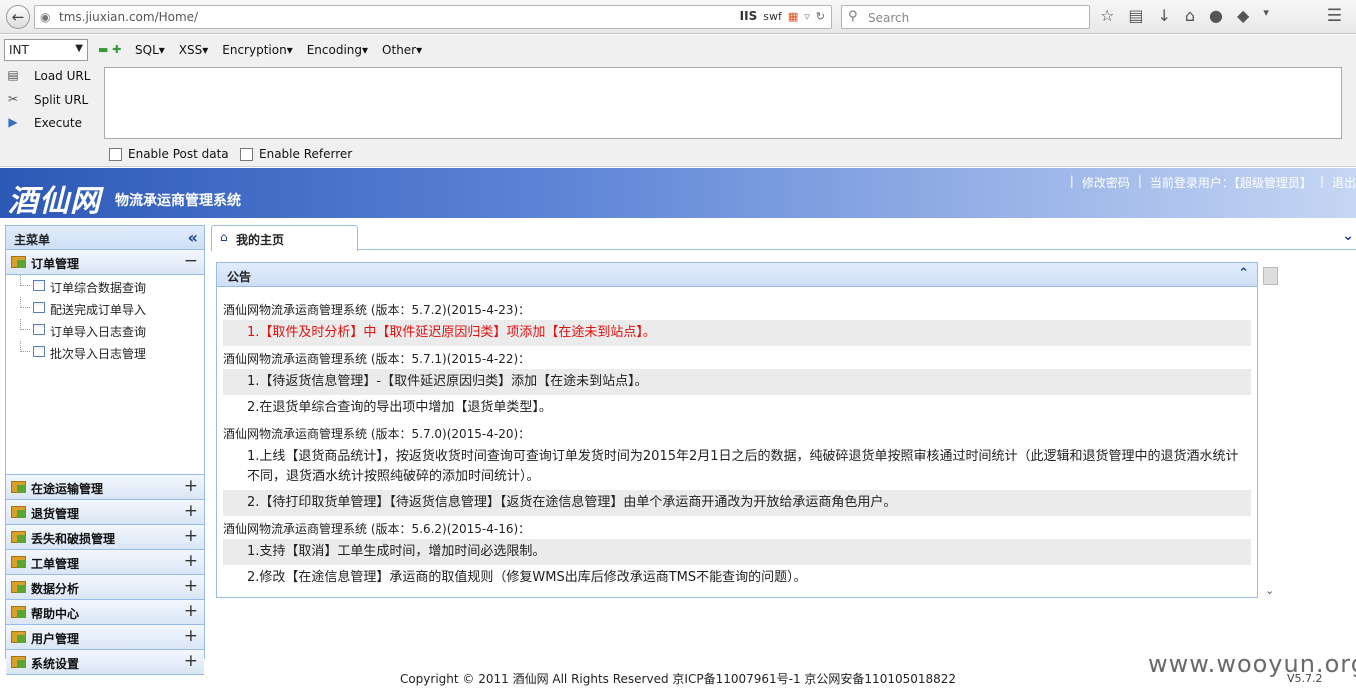 The image size is (1356, 694). Describe the element at coordinates (105, 562) in the screenshot. I see `sidebar-group: 工单管理 +` at that location.